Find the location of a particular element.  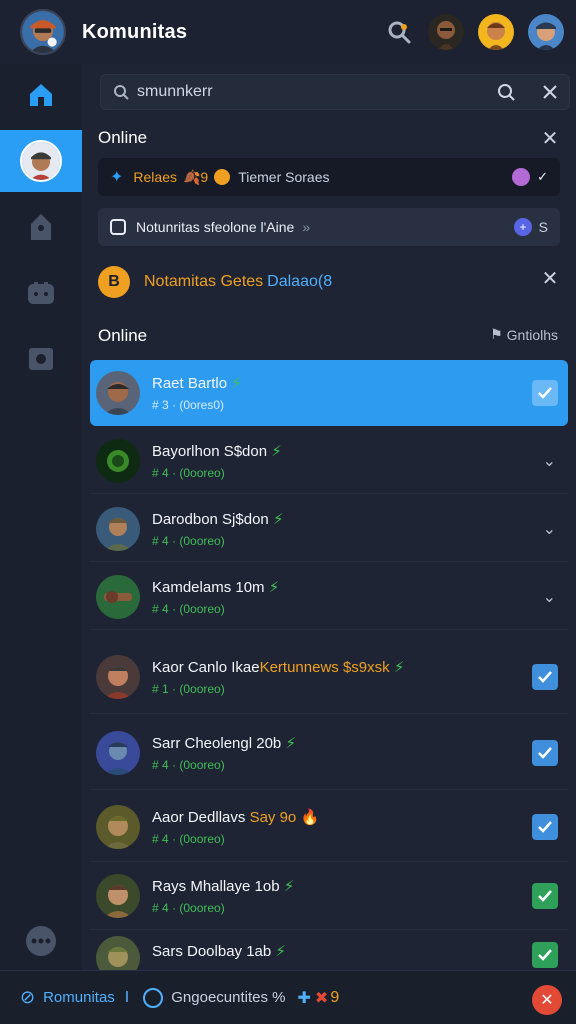

guild-icon is located at coordinates (41, 227).